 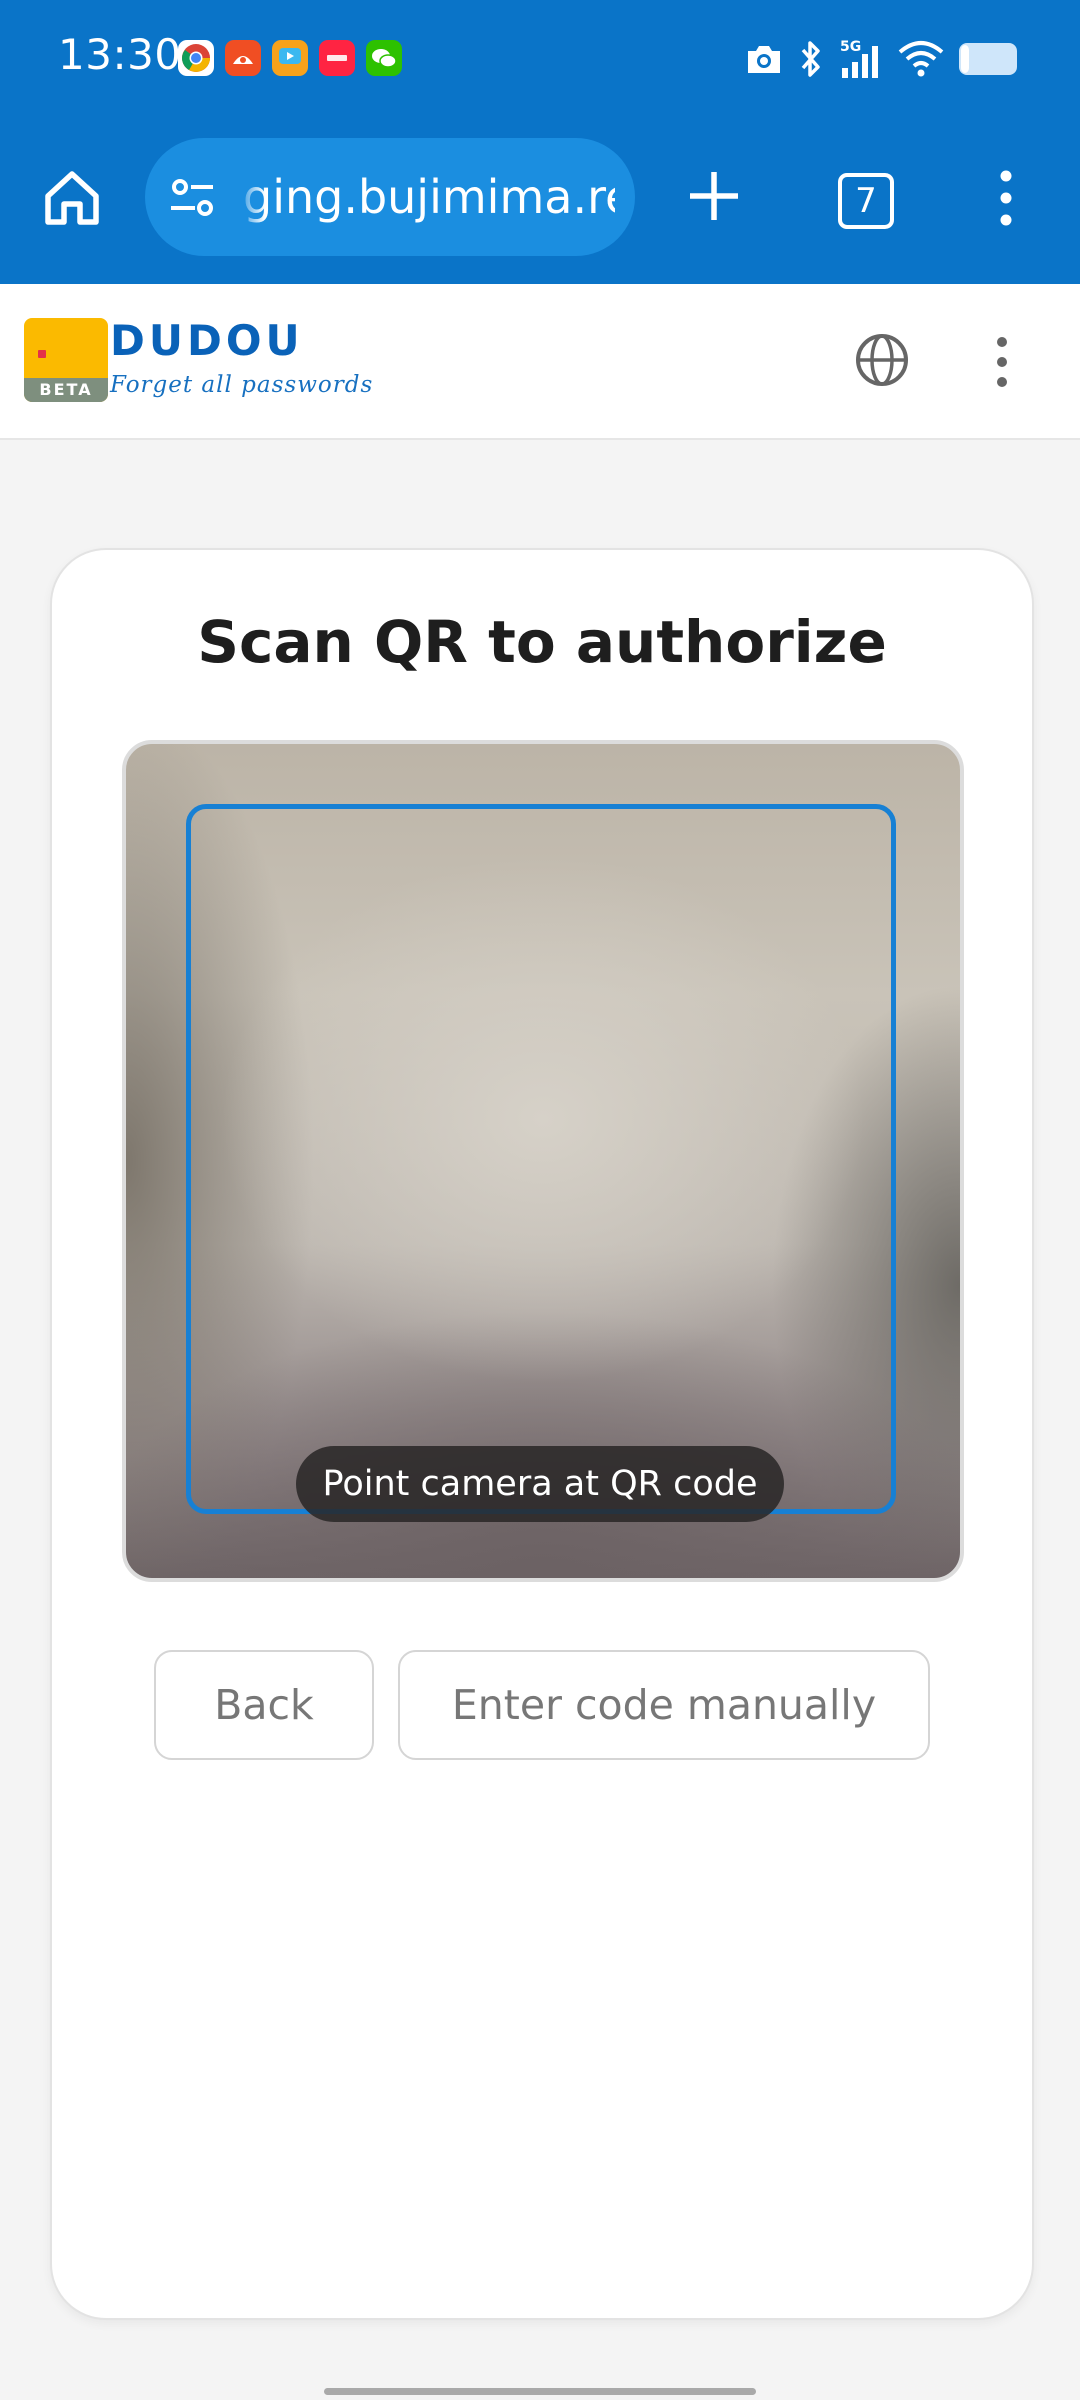 I want to click on browser-toolbar: ging.bujimima.ren 7, so click(x=540, y=201).